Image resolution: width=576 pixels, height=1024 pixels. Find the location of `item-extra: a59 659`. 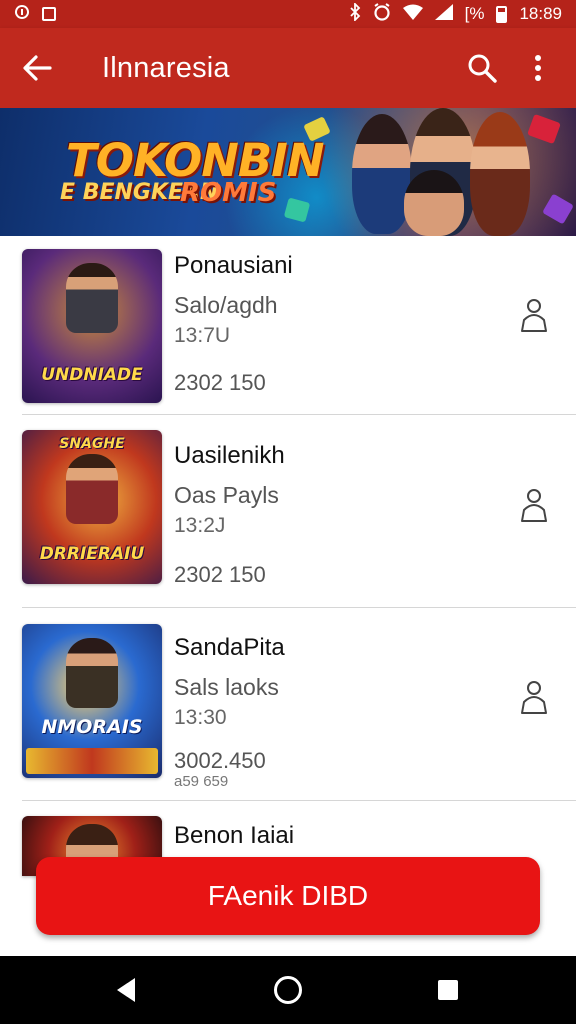

item-extra: a59 659 is located at coordinates (201, 781).